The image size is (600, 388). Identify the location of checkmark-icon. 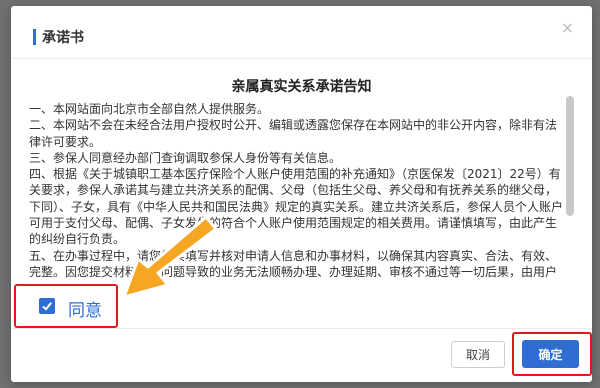
(47, 306).